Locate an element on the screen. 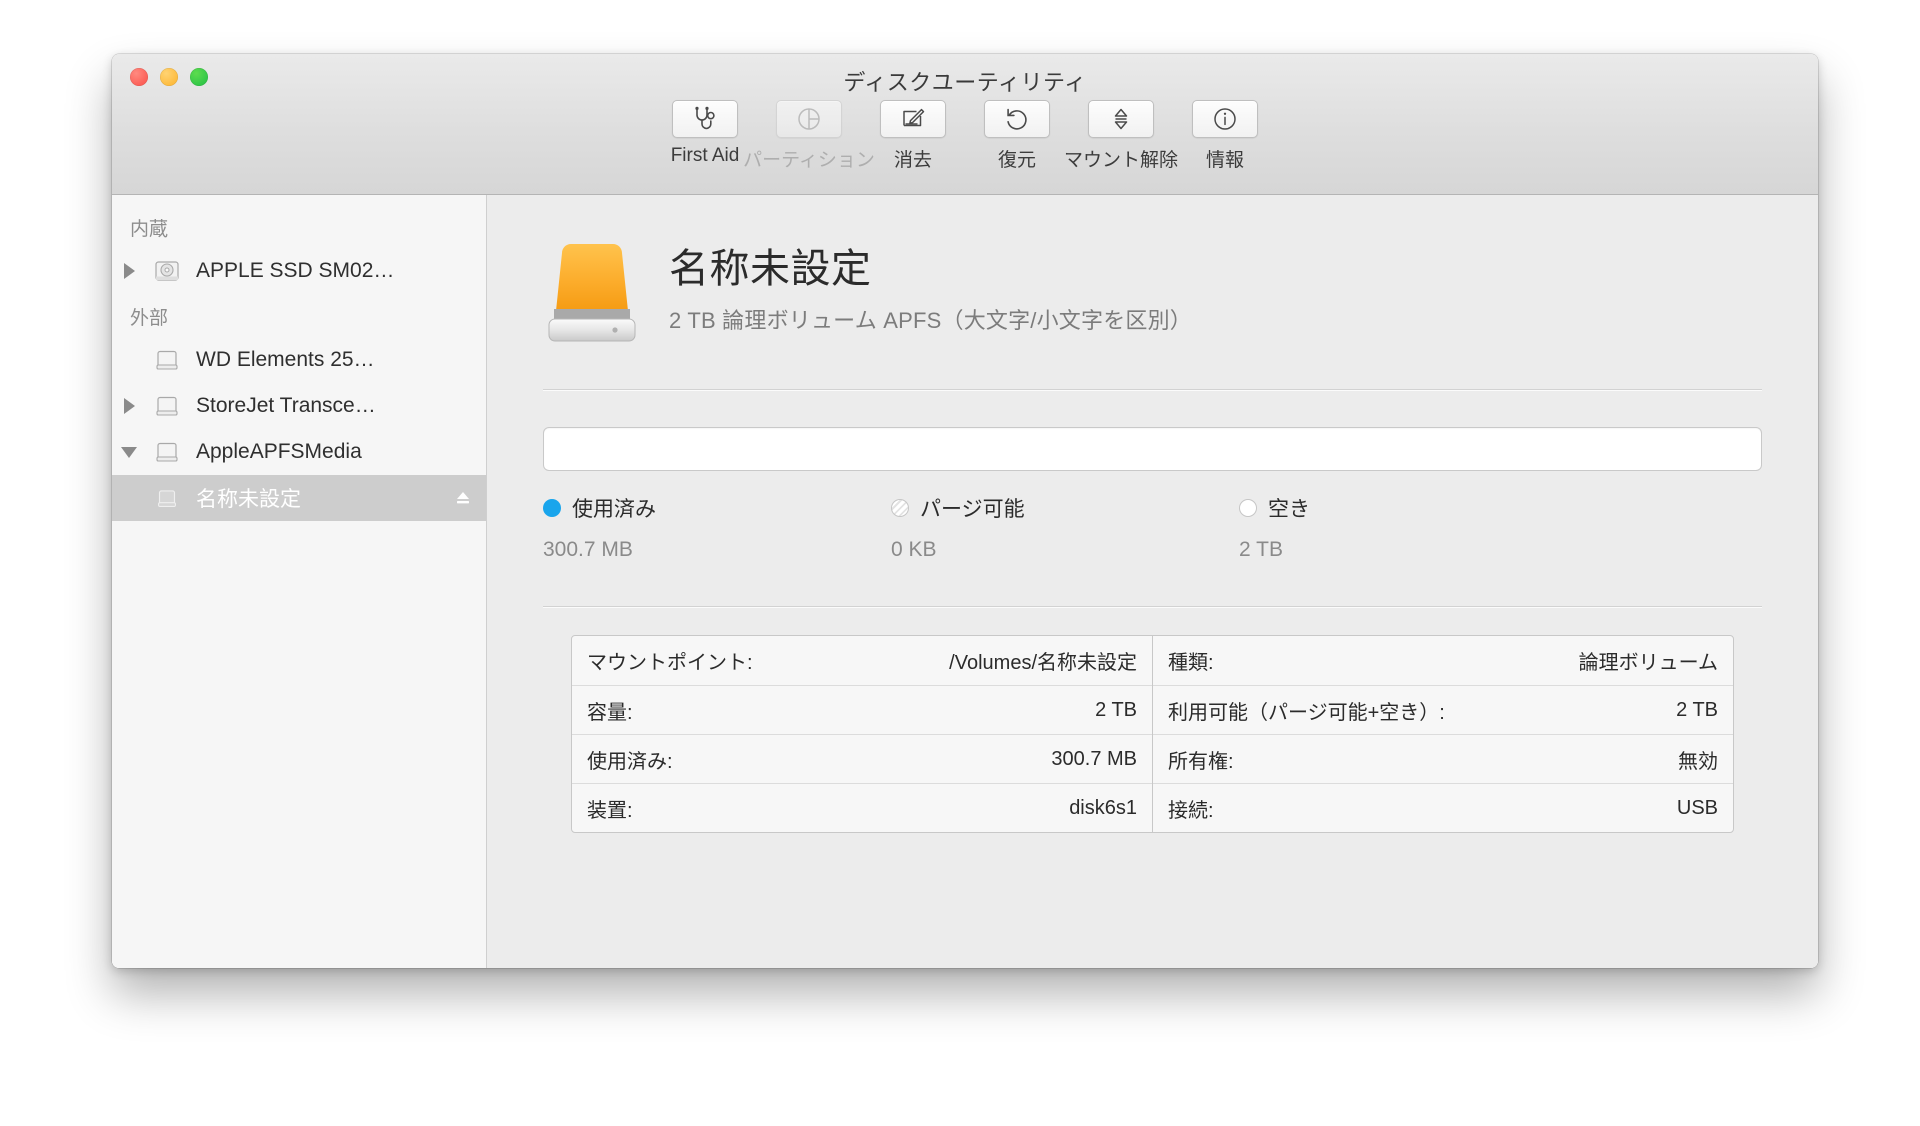 Image resolution: width=1920 pixels, height=1126 pixels. legend-value: 2 TB is located at coordinates (1261, 549).